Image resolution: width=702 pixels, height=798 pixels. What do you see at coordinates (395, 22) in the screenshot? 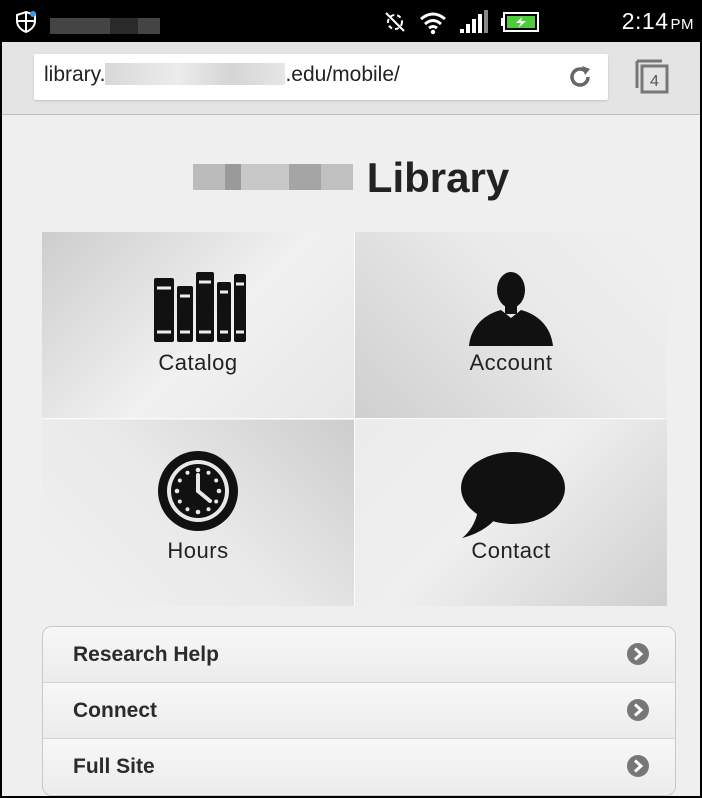
I see `sync-off-icon` at bounding box center [395, 22].